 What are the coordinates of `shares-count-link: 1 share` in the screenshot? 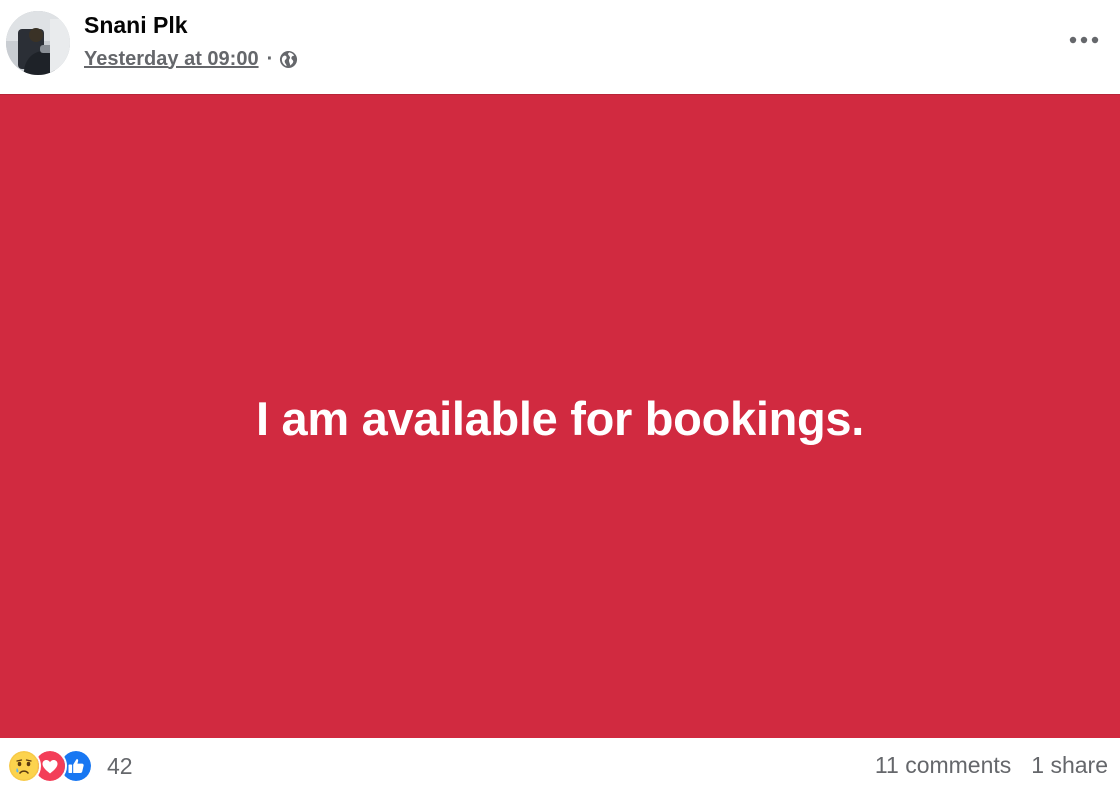 It's located at (1069, 765).